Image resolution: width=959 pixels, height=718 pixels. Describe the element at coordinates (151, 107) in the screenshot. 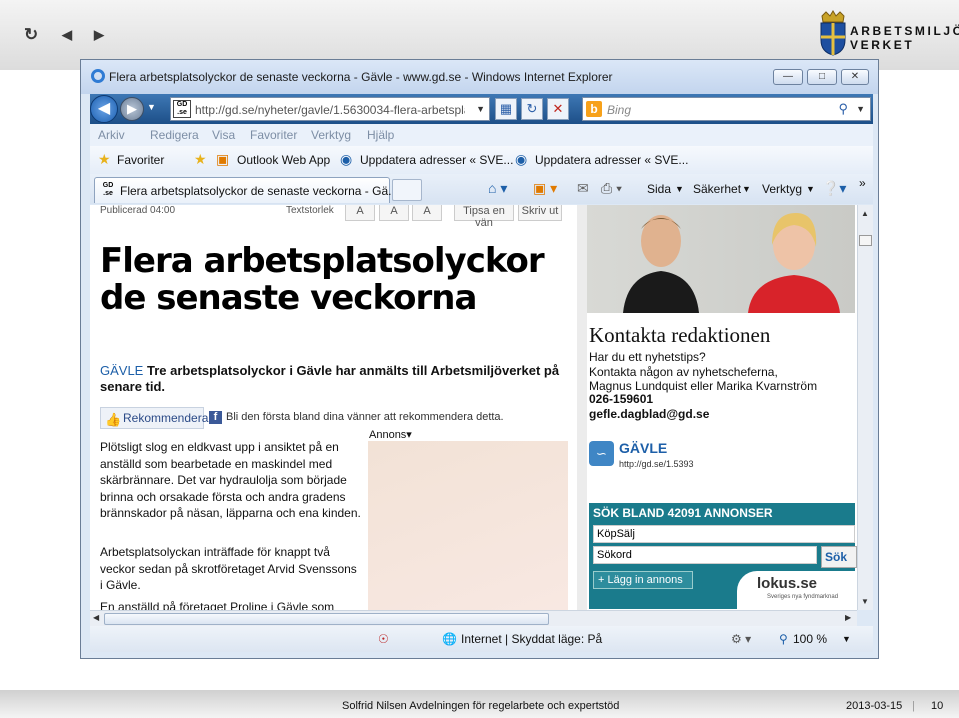

I see `history-dropdown-icon: ▼` at that location.